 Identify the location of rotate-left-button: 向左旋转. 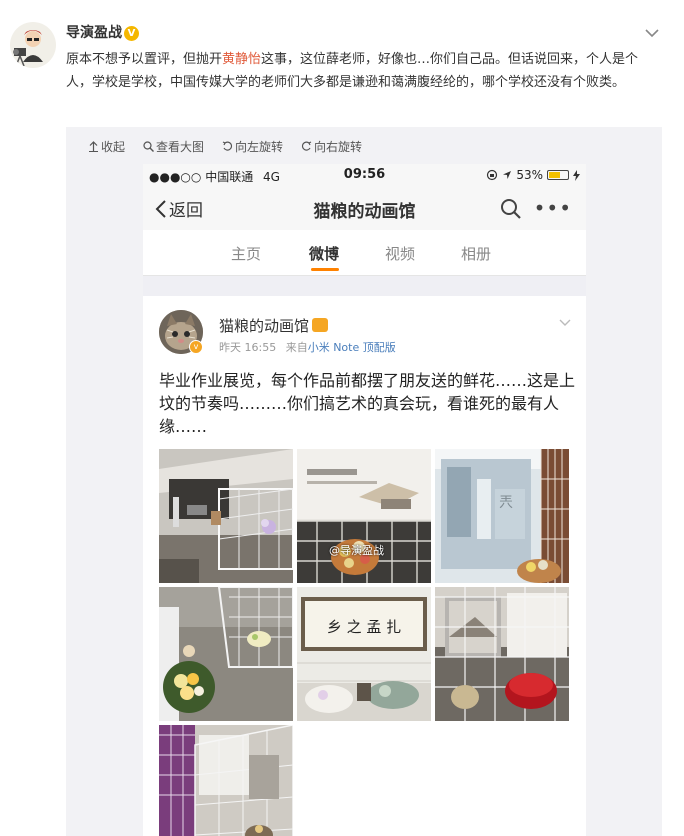
(252, 146).